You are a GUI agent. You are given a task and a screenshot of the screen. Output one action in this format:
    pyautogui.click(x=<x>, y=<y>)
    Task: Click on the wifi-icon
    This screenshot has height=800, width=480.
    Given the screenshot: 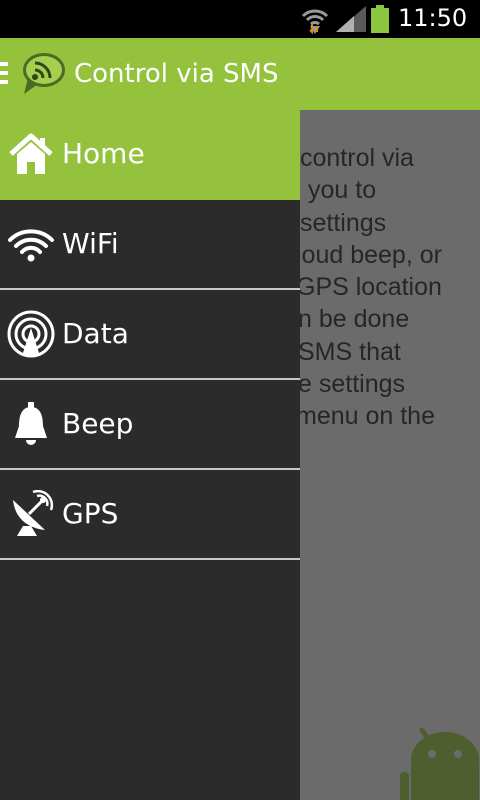 What is the action you would take?
    pyautogui.click(x=31, y=245)
    